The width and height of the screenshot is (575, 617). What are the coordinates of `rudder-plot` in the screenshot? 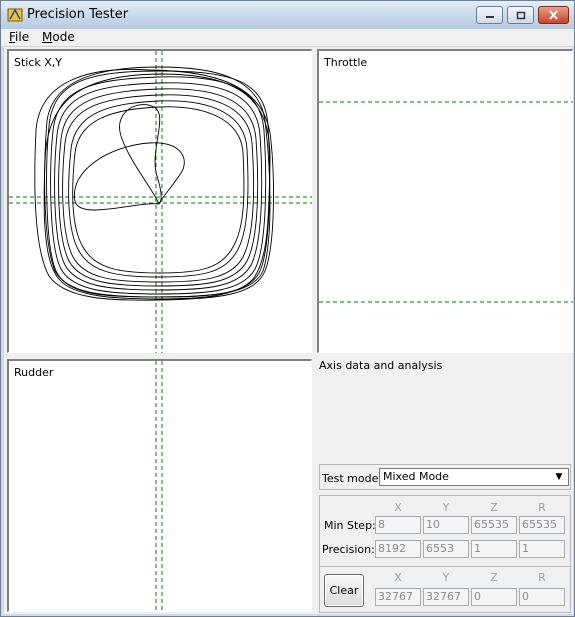 It's located at (159, 486).